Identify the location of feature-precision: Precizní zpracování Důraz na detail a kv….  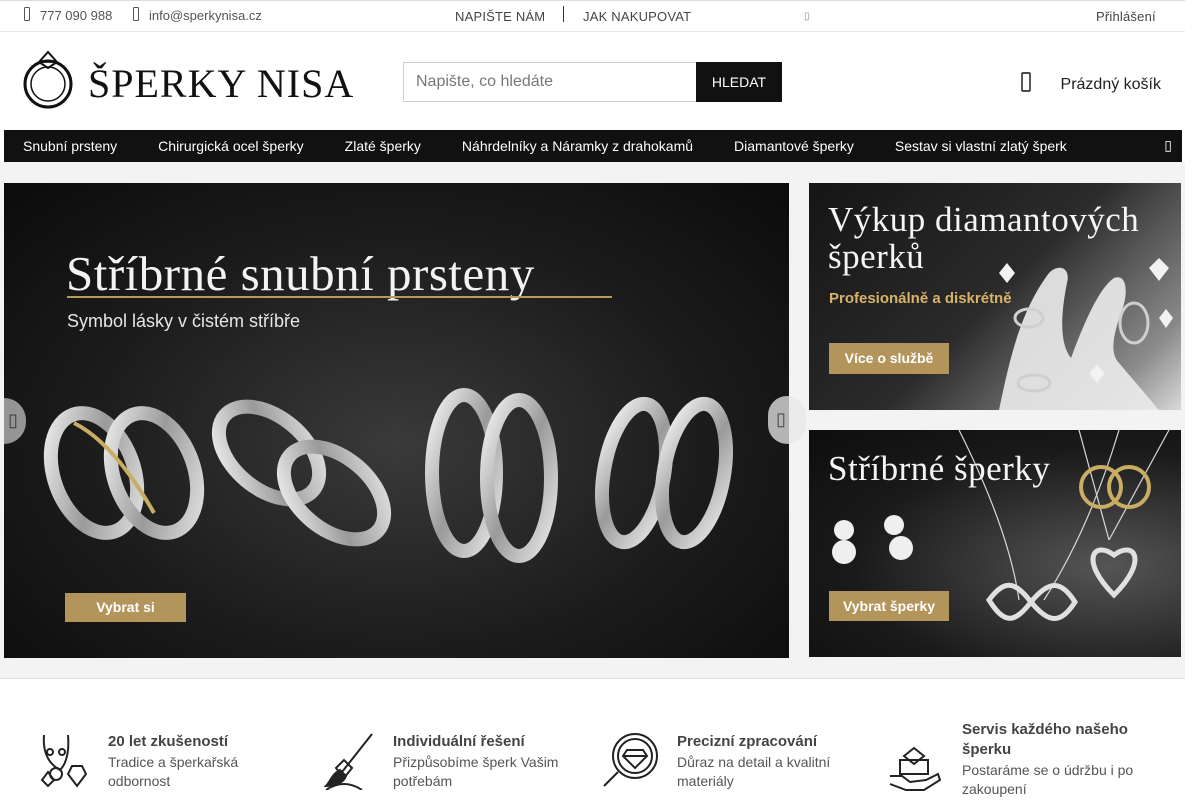
(715, 760).